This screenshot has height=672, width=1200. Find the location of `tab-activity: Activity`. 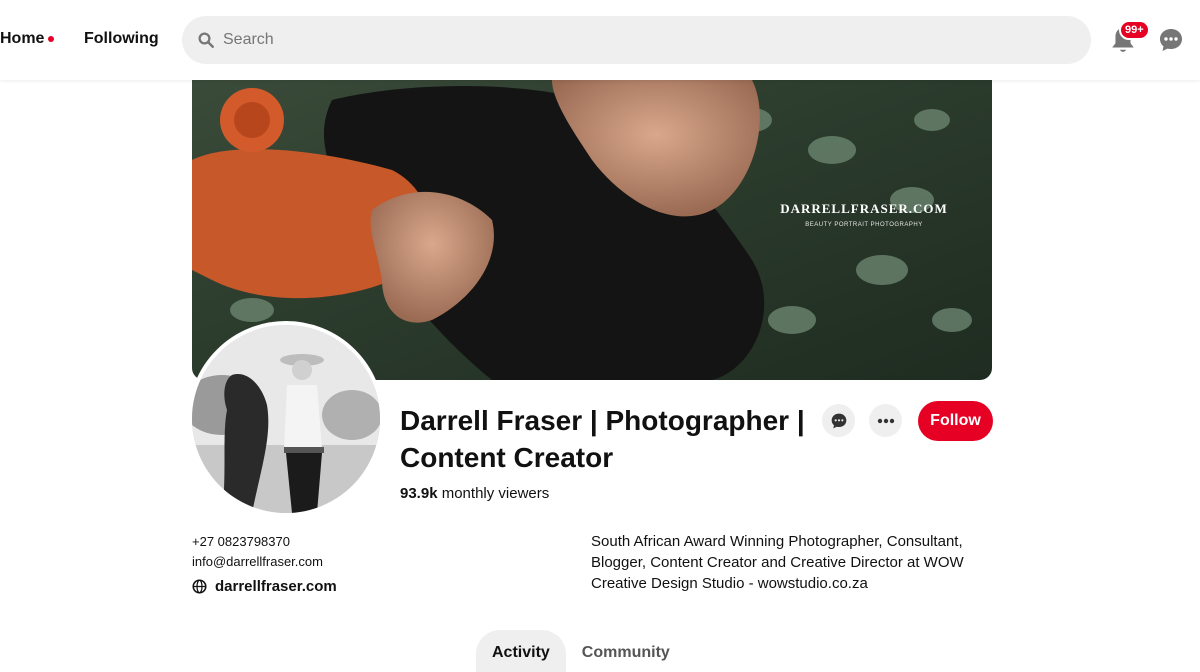

tab-activity: Activity is located at coordinates (521, 651).